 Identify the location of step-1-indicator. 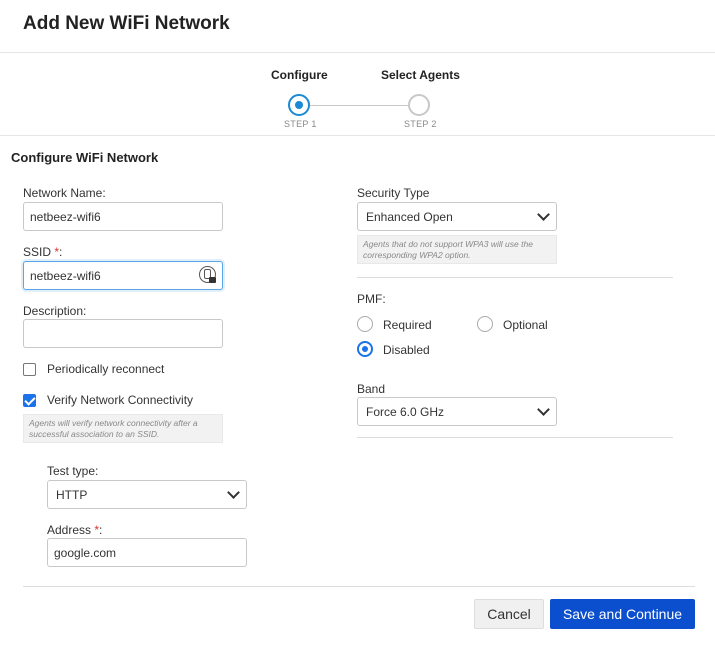
(299, 105).